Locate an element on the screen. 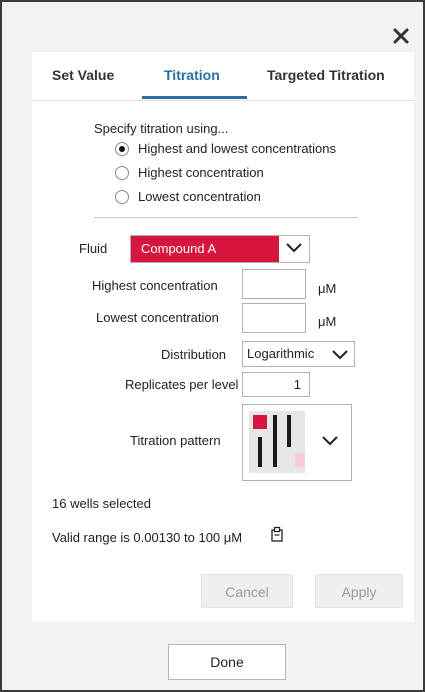 The image size is (425, 692). lowest-concentration-input is located at coordinates (274, 318).